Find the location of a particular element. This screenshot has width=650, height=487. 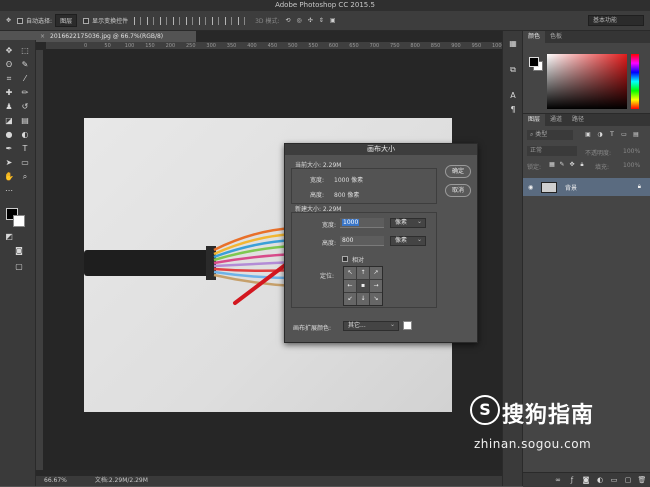

tab-layers: 图层 is located at coordinates (534, 120).